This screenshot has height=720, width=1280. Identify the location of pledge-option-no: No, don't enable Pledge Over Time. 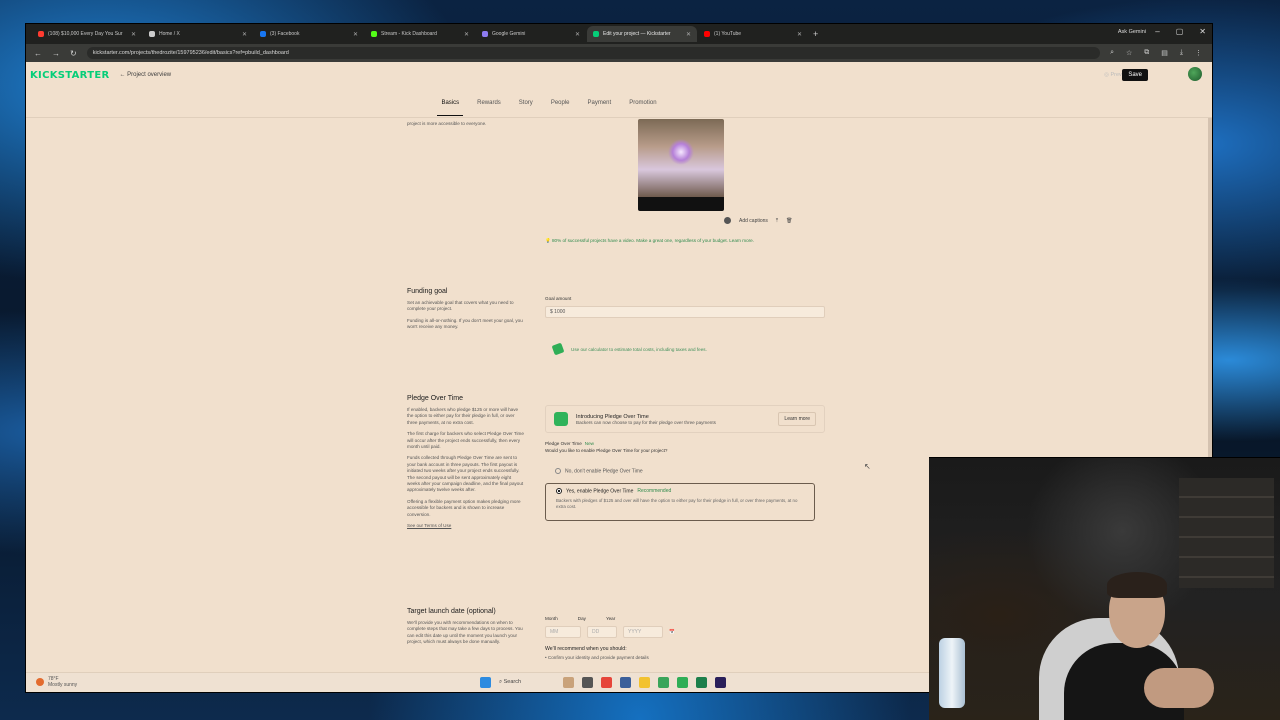
(680, 471).